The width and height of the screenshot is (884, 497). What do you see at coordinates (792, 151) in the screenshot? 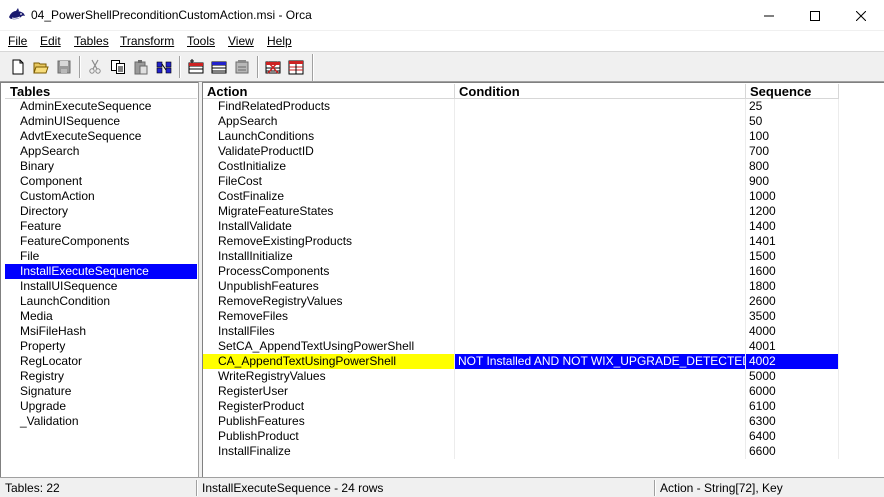
I see `cell-sequence: 700` at bounding box center [792, 151].